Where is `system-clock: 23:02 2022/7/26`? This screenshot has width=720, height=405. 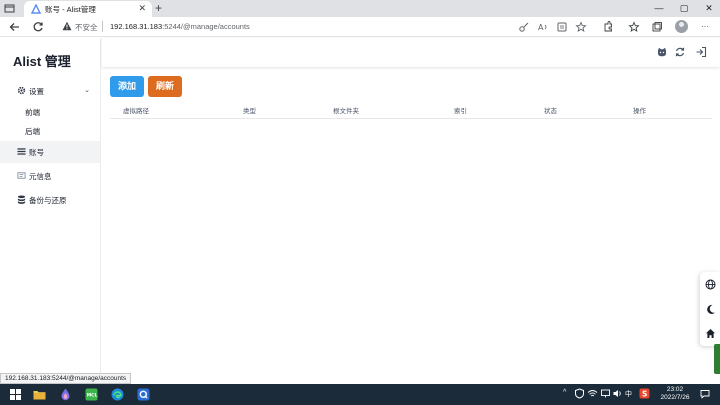
system-clock: 23:02 2022/7/26 is located at coordinates (675, 394).